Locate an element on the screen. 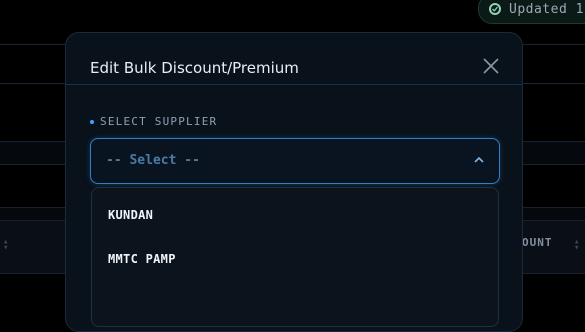 This screenshot has width=585, height=332. chevron-up-icon is located at coordinates (479, 159).